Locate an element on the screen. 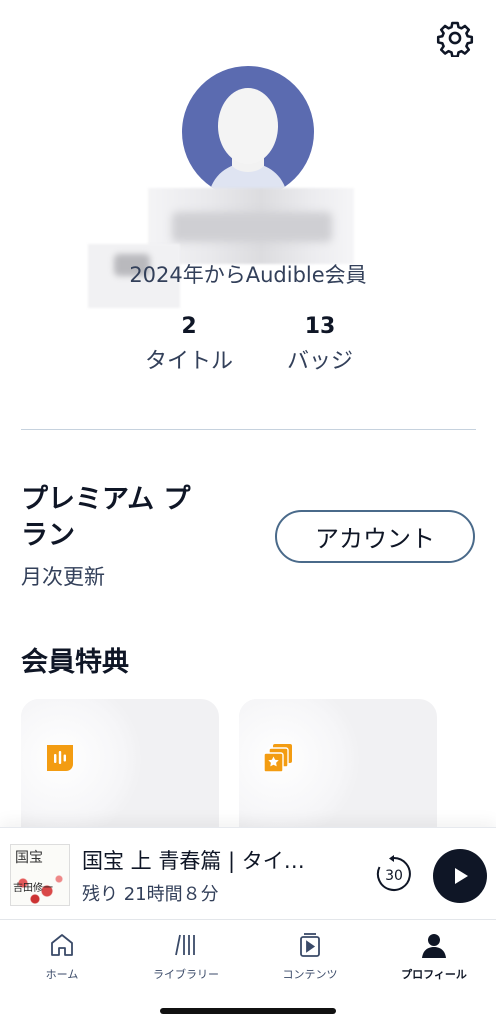 This screenshot has width=496, height=1024. book-cover: 国宝 吉田修一 is located at coordinates (40, 875).